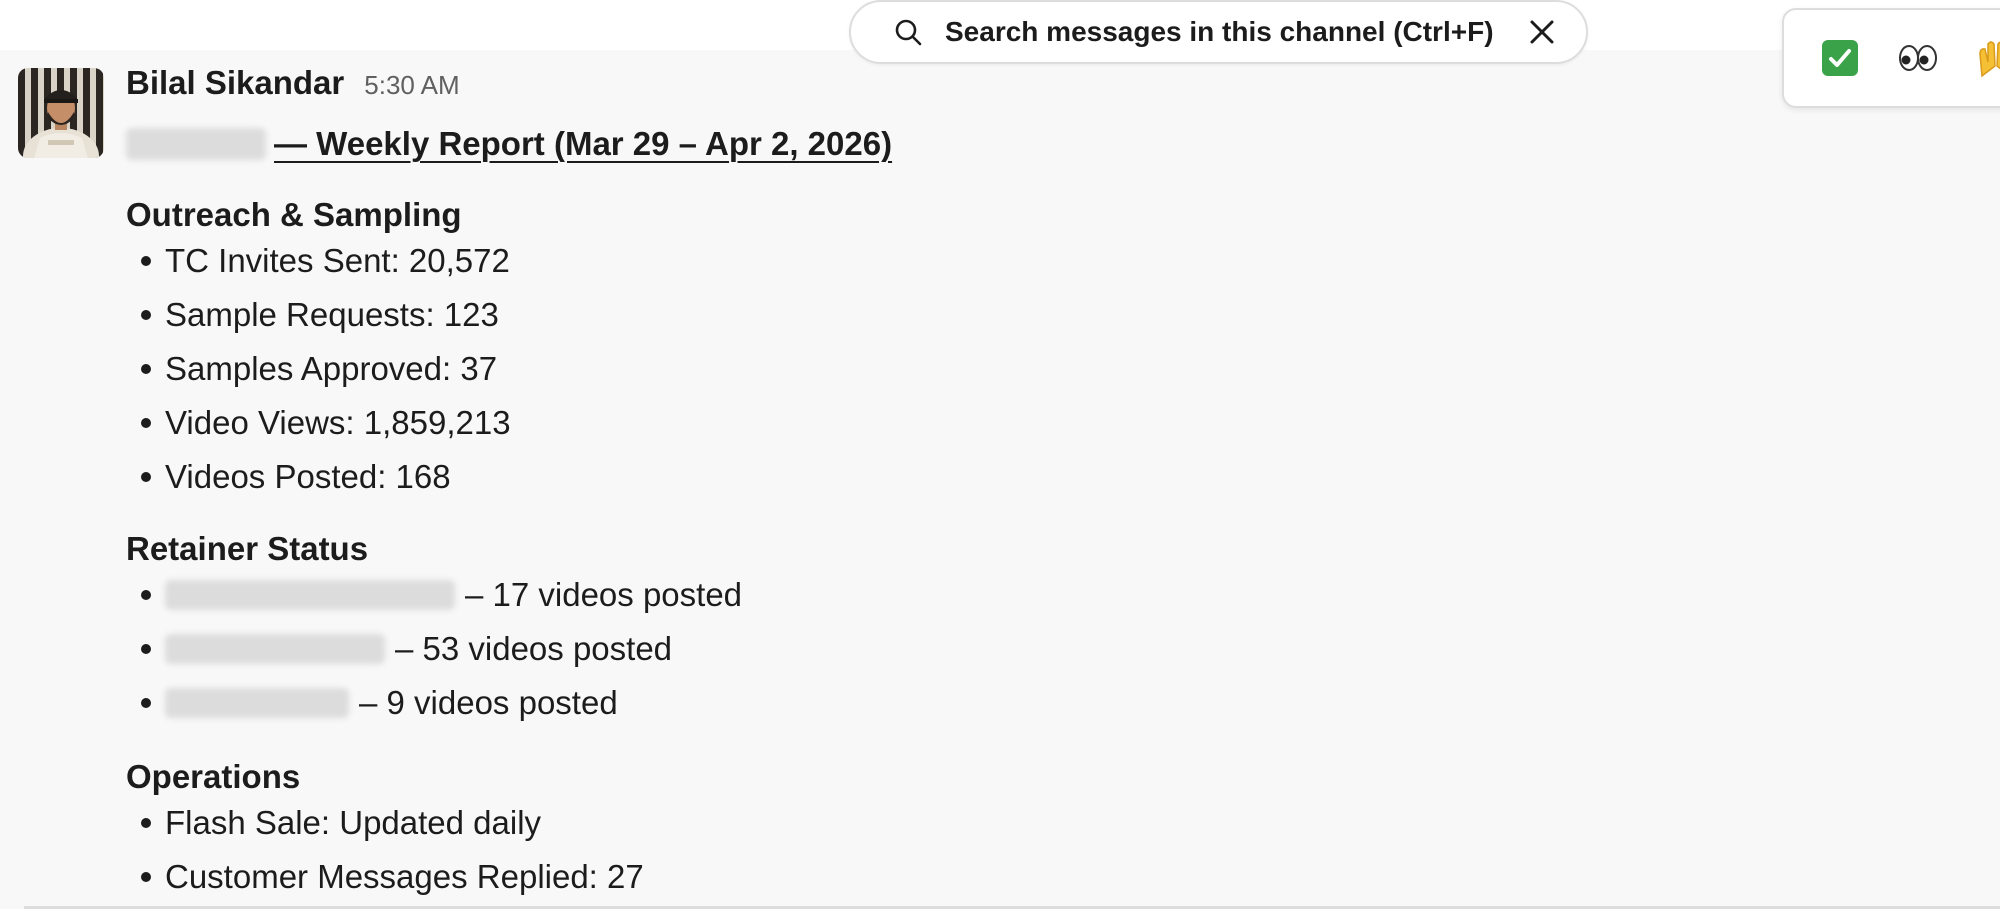  I want to click on close-icon, so click(1542, 32).